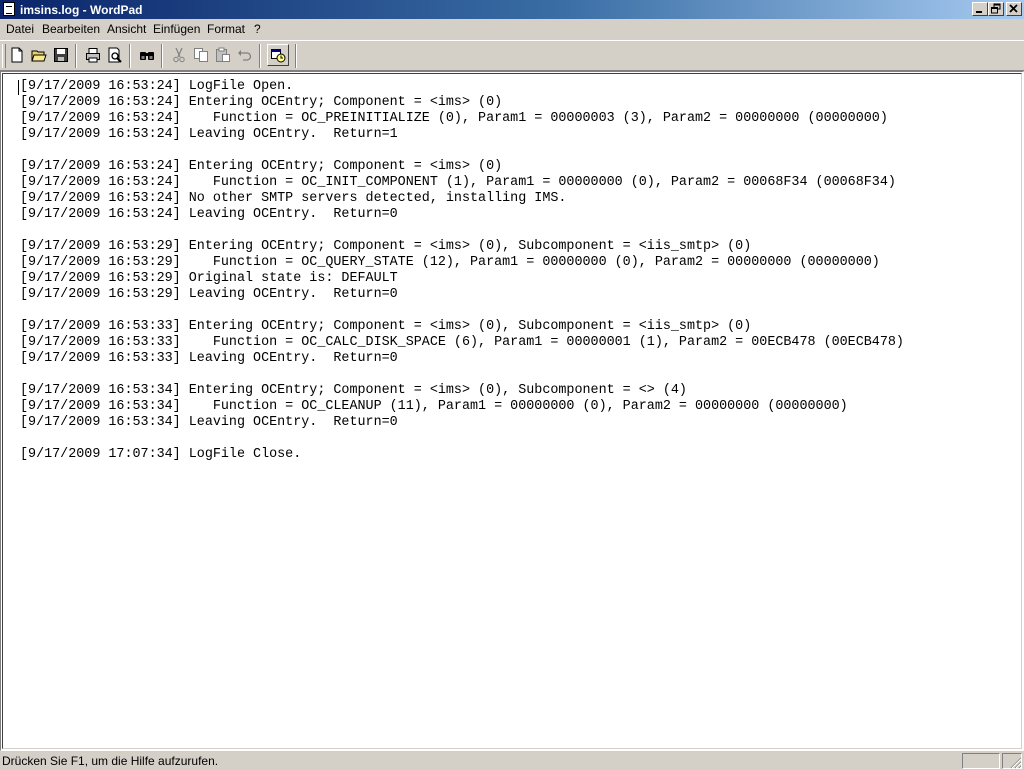  Describe the element at coordinates (226, 29) in the screenshot. I see `menu-format: Format` at that location.